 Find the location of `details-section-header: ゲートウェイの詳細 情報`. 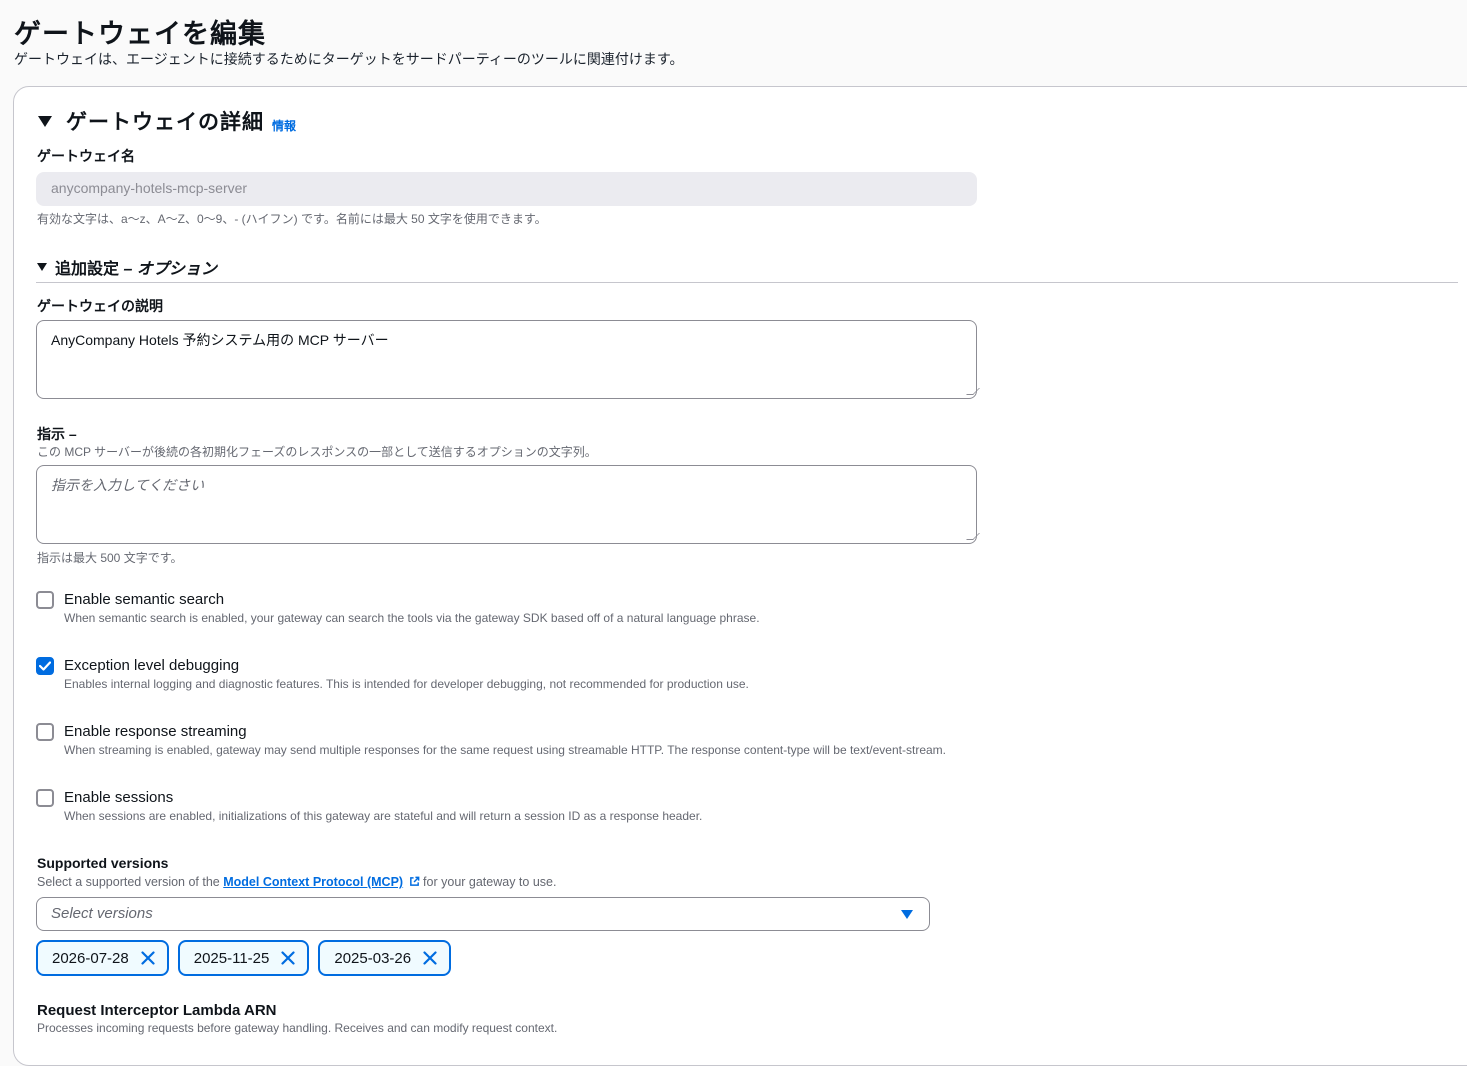

details-section-header: ゲートウェイの詳細 情報 is located at coordinates (167, 121).